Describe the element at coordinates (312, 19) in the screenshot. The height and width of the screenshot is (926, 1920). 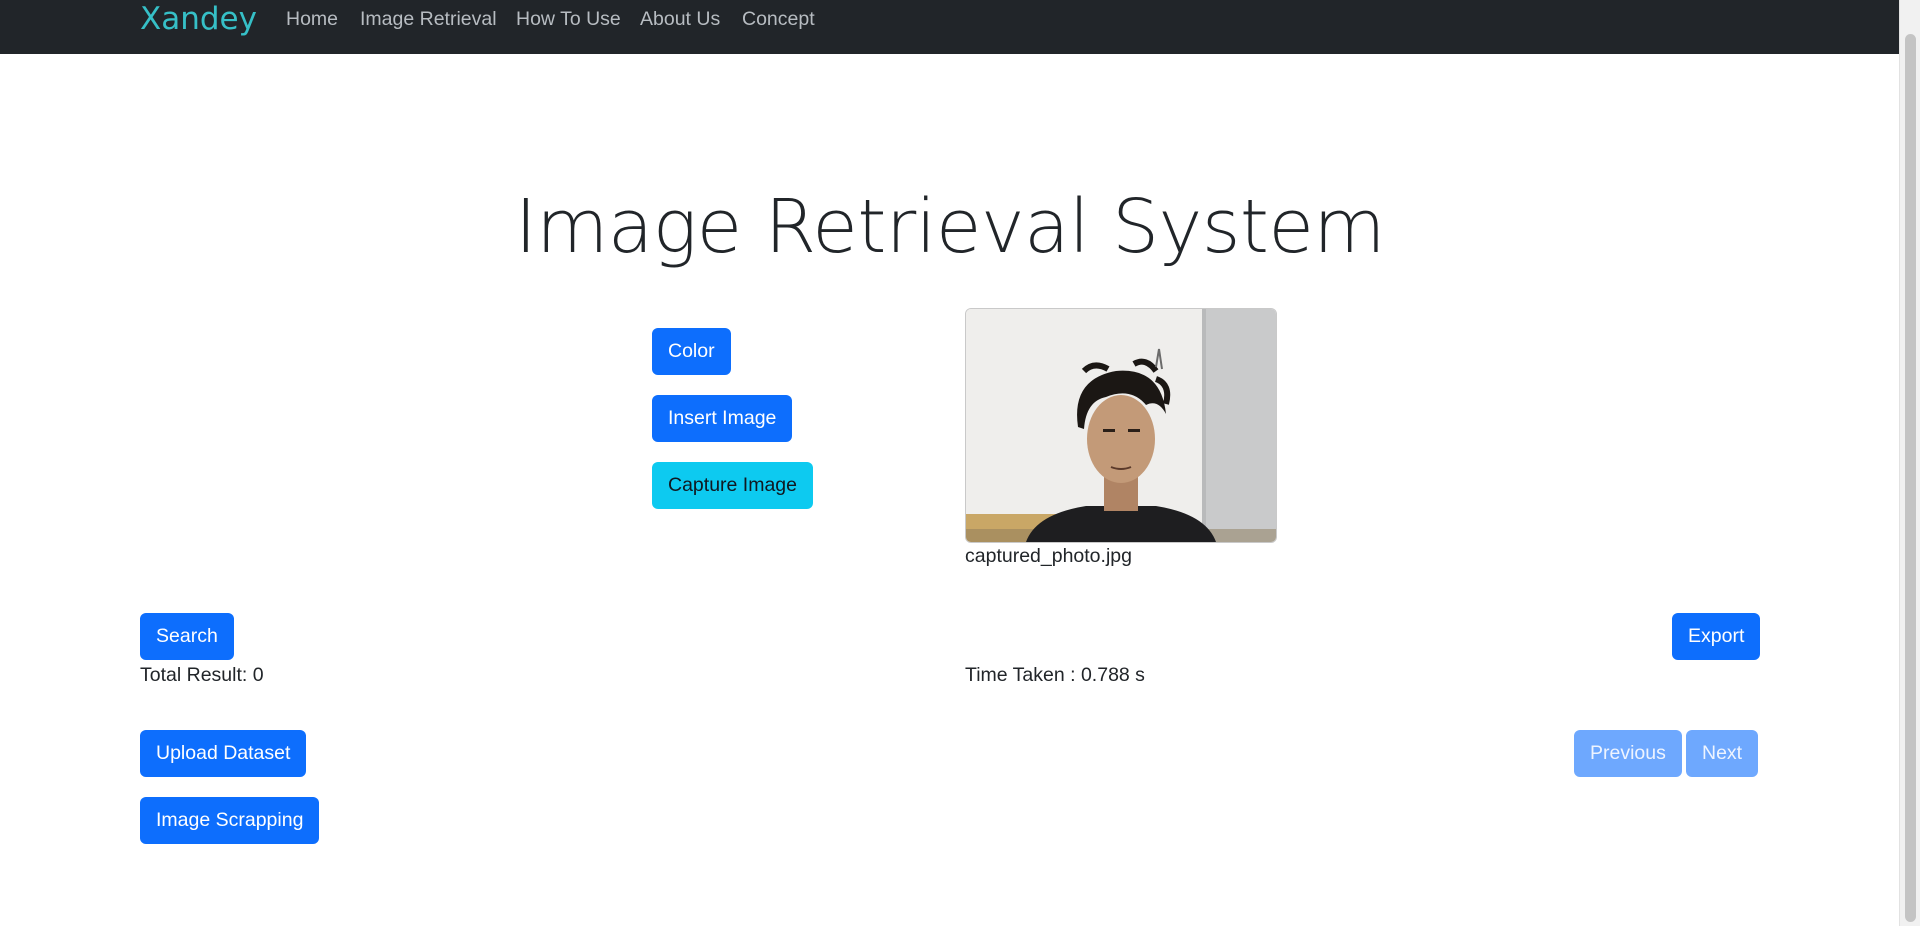
I see `nav-home: Home` at that location.